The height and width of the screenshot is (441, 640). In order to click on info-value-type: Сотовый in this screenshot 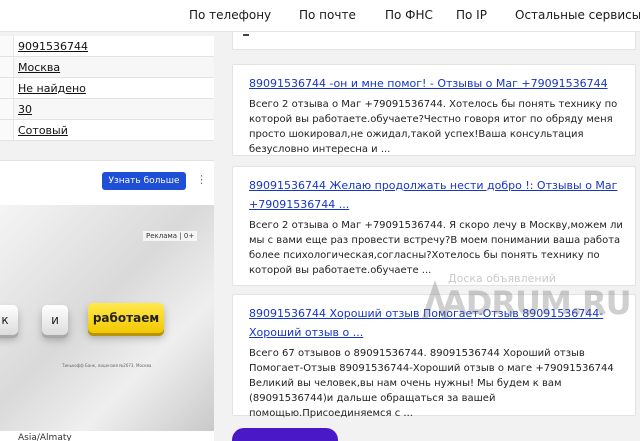, I will do `click(43, 130)`.